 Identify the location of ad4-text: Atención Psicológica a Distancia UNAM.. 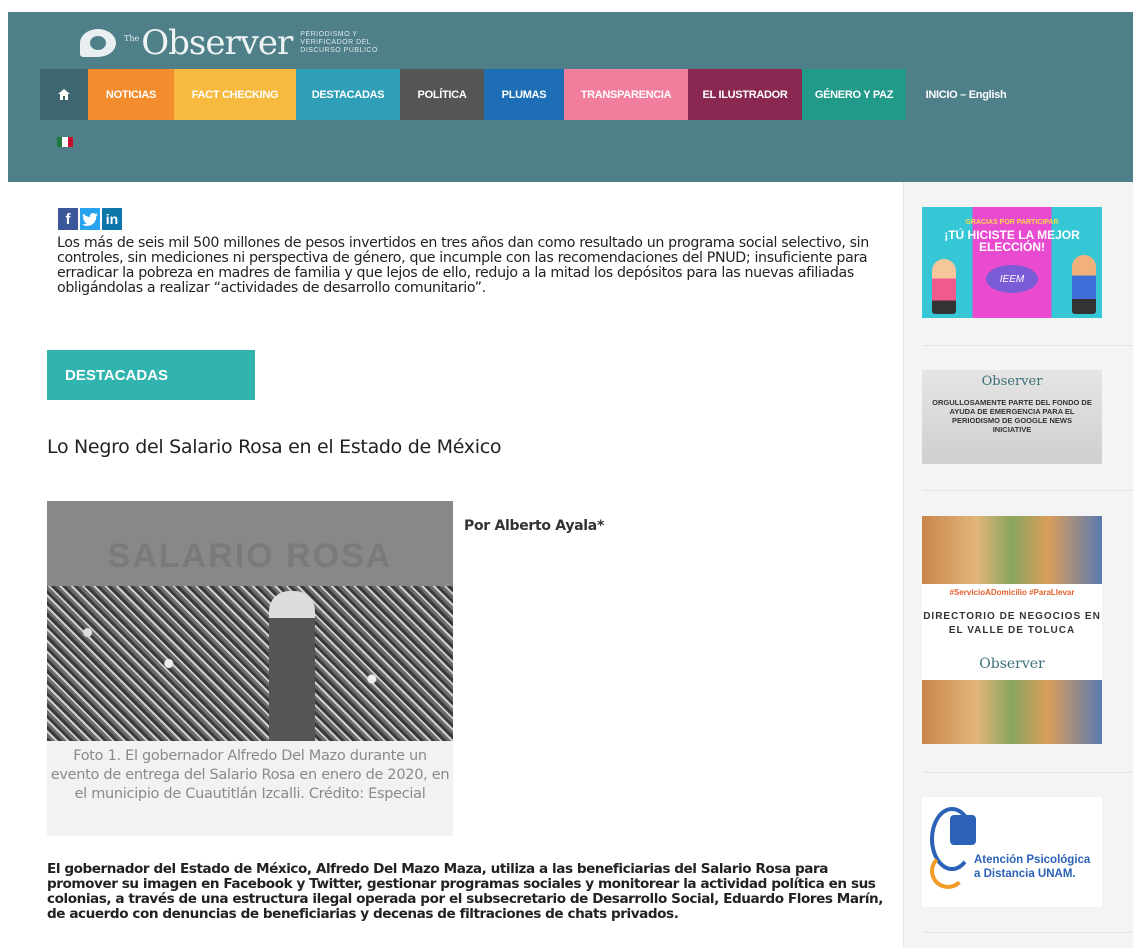
(1032, 867).